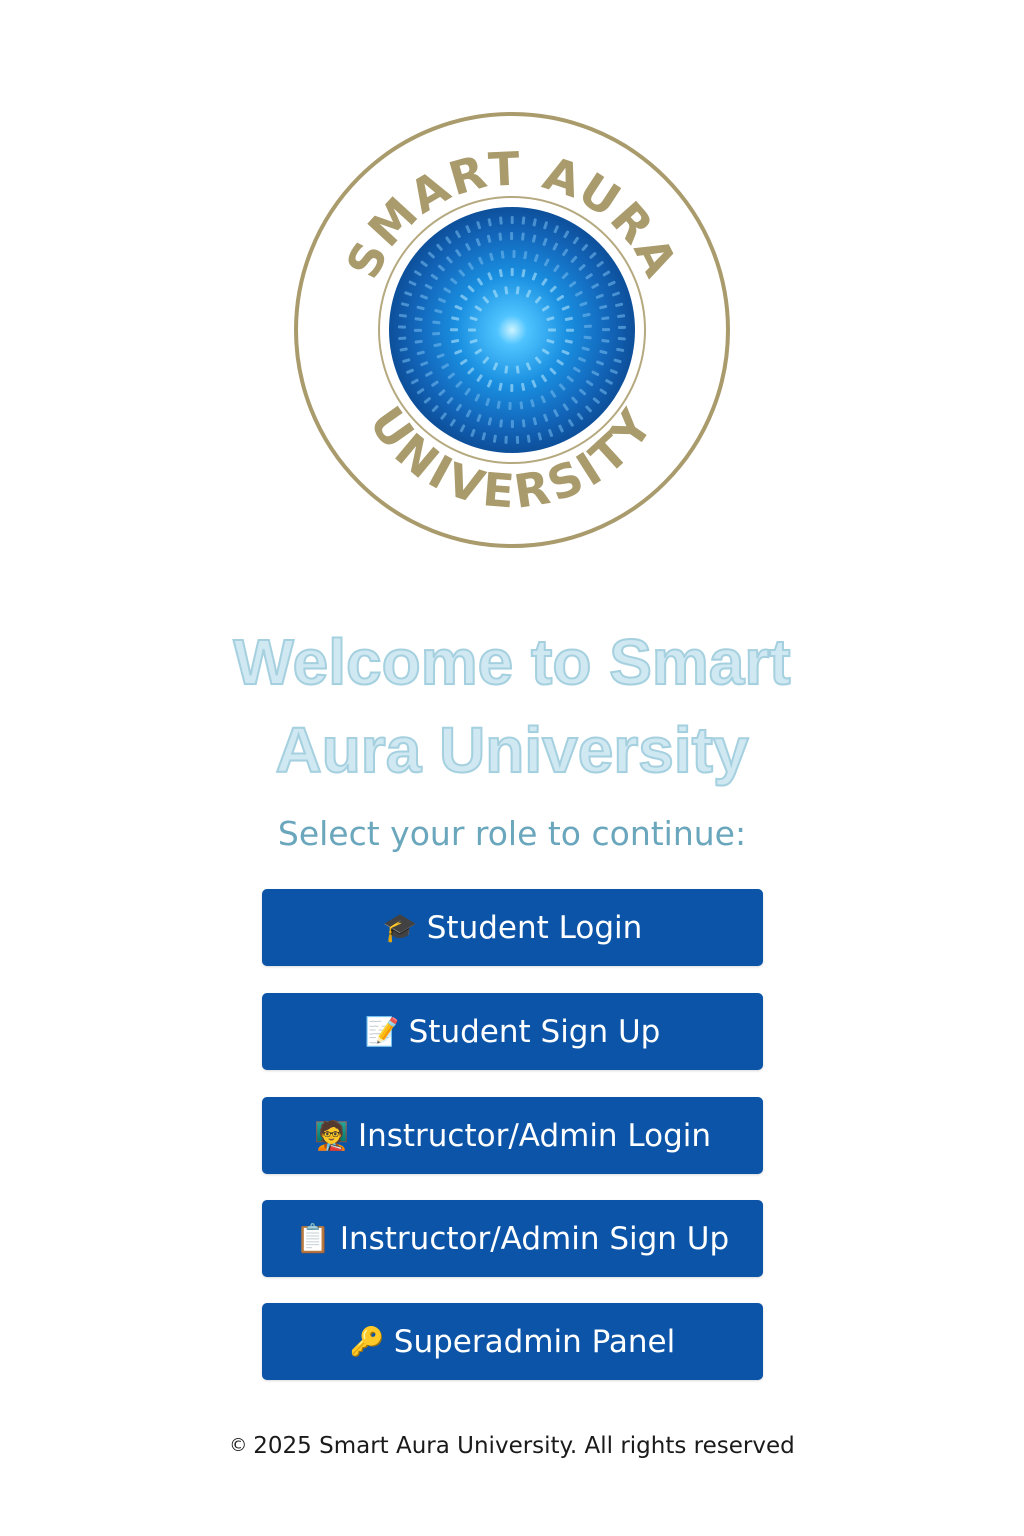 The width and height of the screenshot is (1024, 1536). What do you see at coordinates (534, 1341) in the screenshot?
I see `button-label: Superadmin Panel` at bounding box center [534, 1341].